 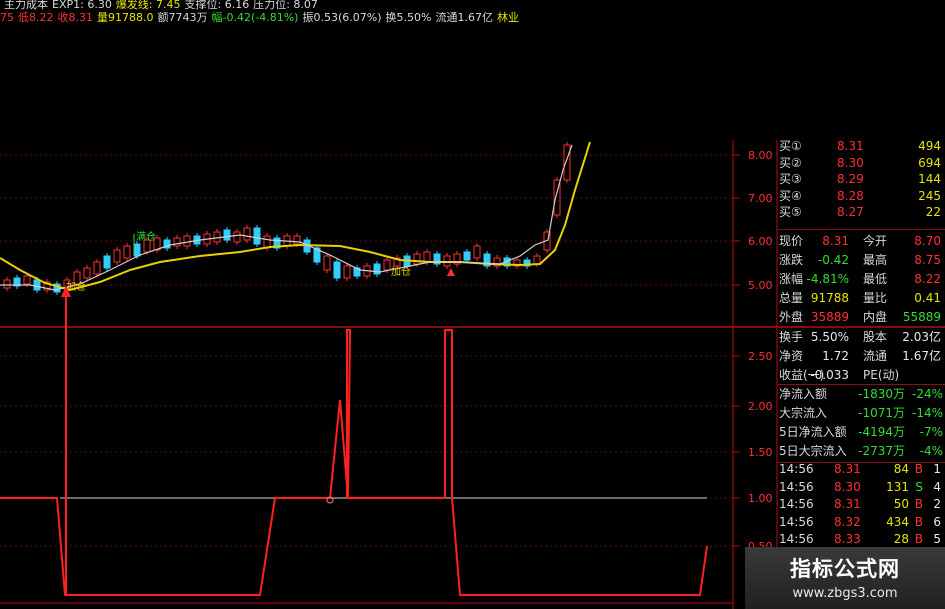 What do you see at coordinates (901, 469) in the screenshot?
I see `tick-volume: 84` at bounding box center [901, 469].